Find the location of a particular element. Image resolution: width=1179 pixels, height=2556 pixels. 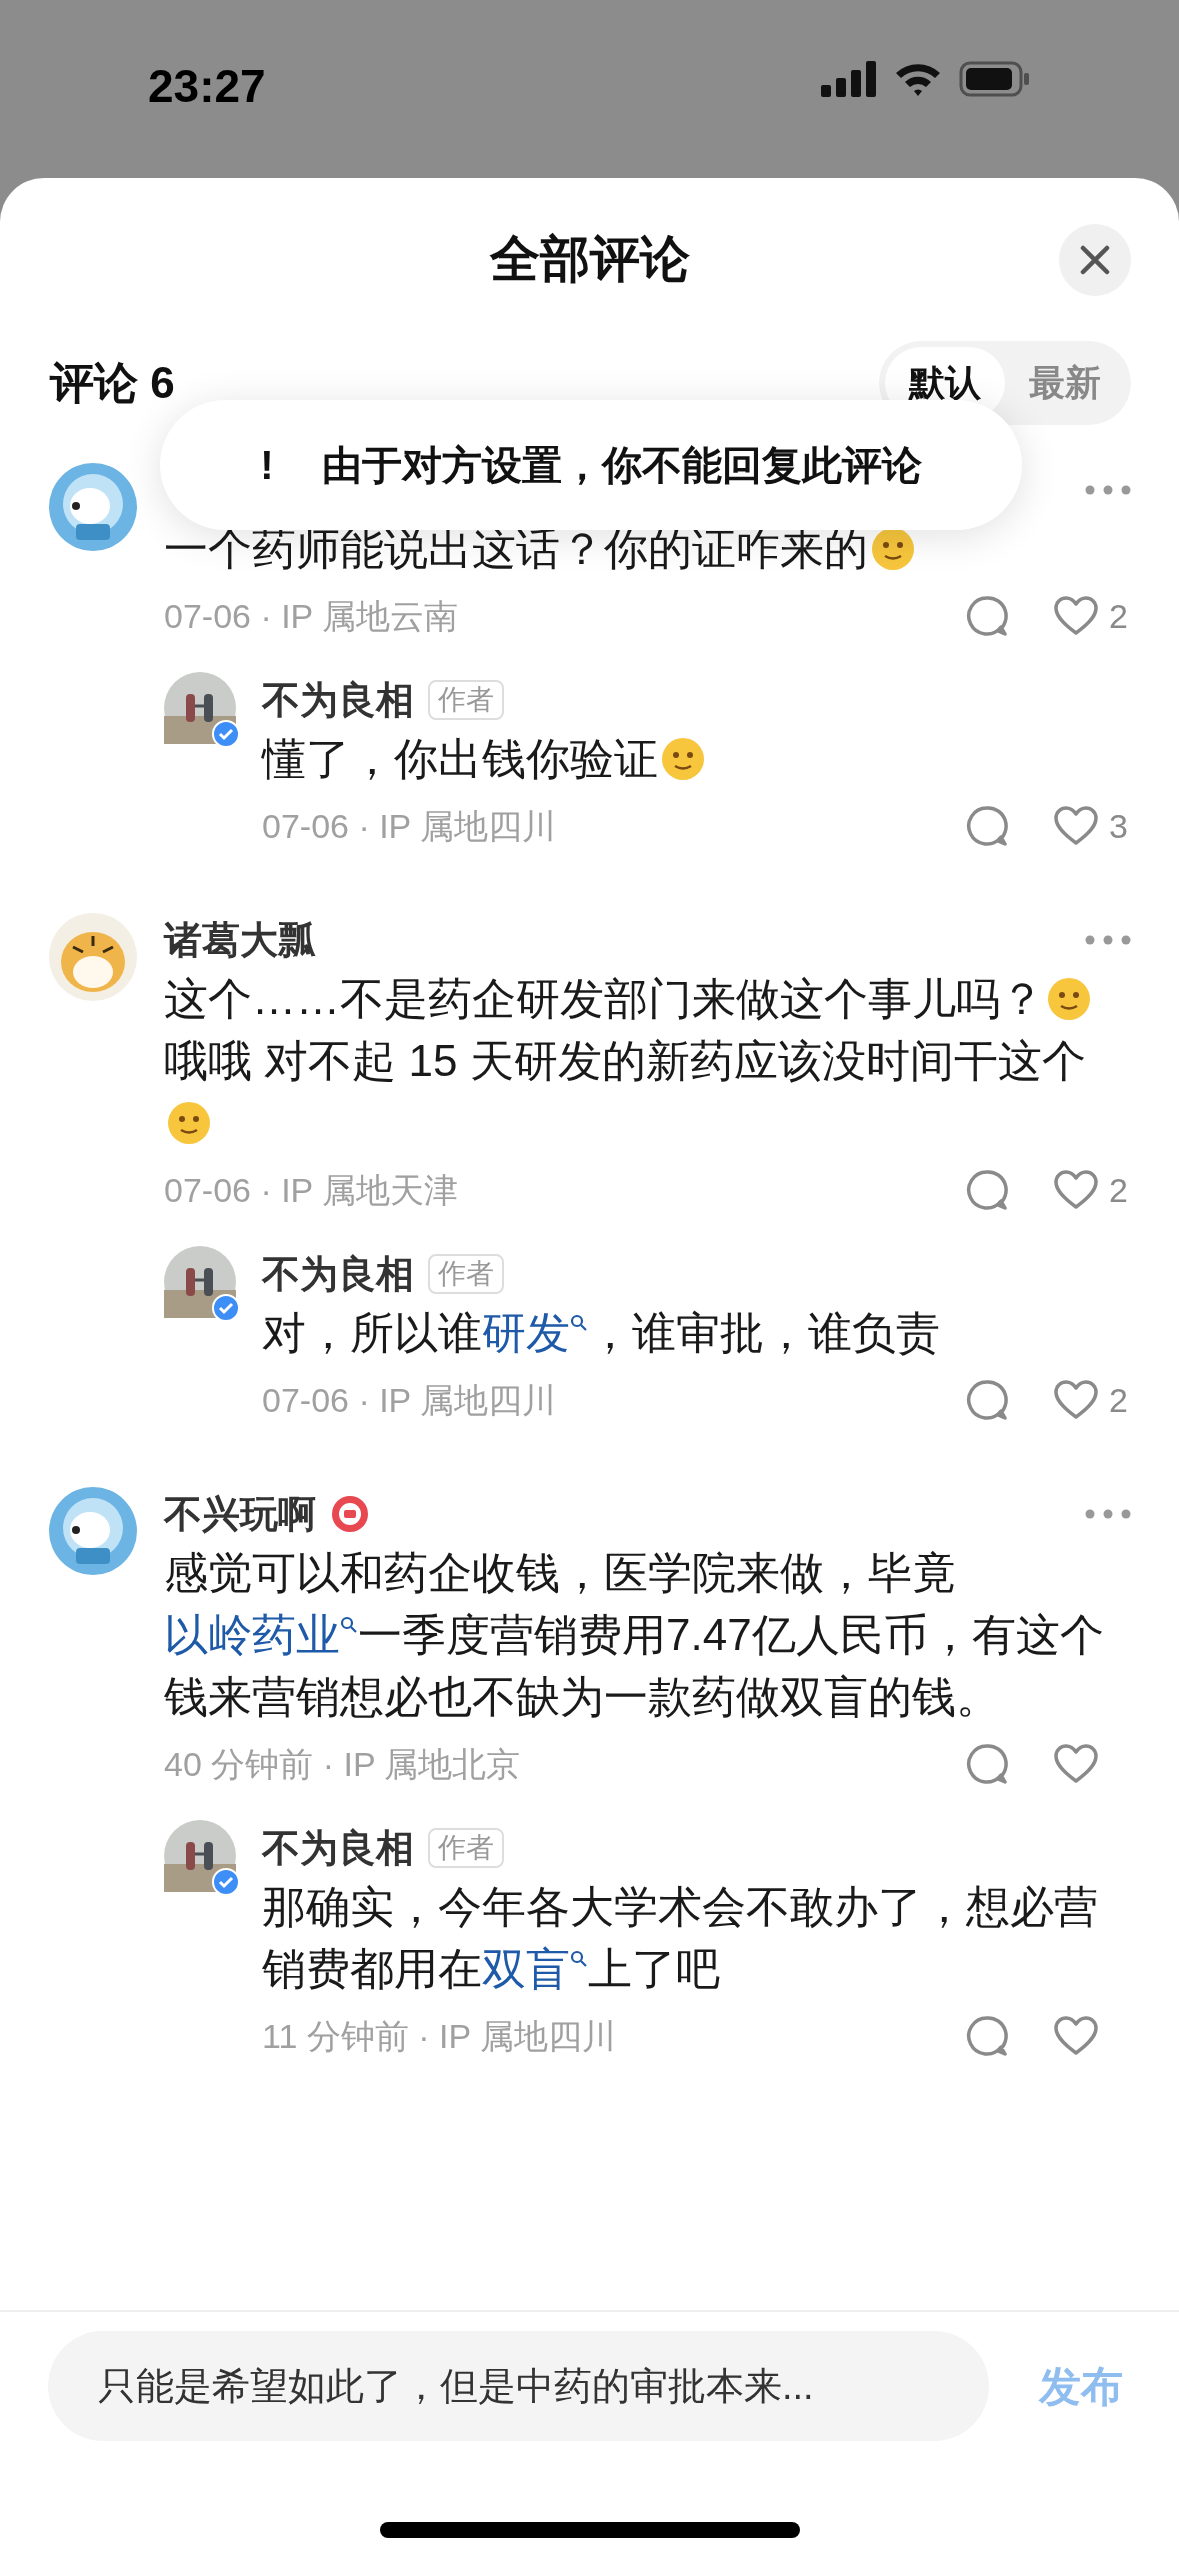

comment-meta: 07-06 · IP 属地天津 is located at coordinates (312, 1190).